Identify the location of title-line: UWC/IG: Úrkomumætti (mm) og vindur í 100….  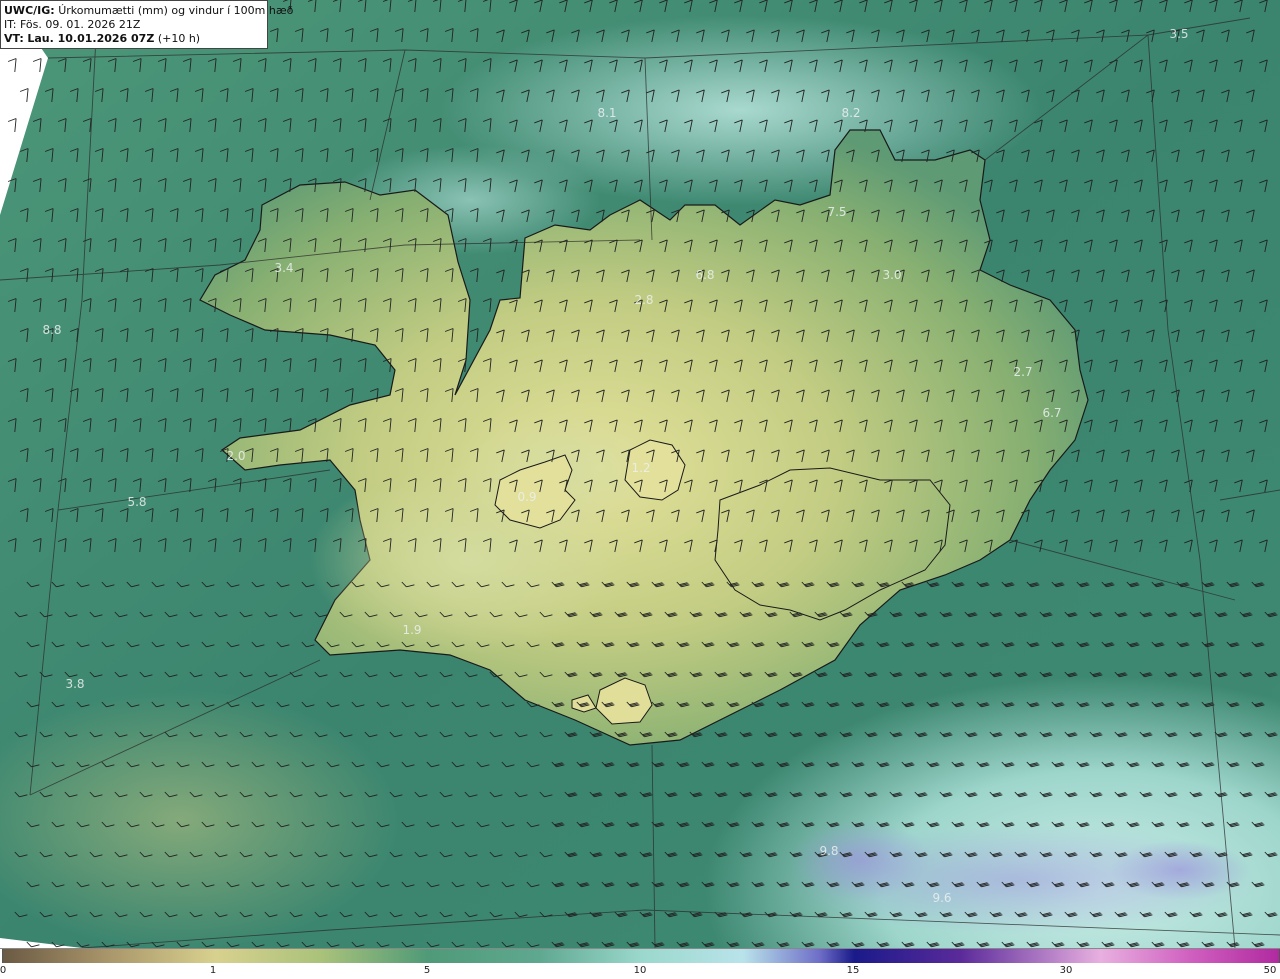
(148, 11).